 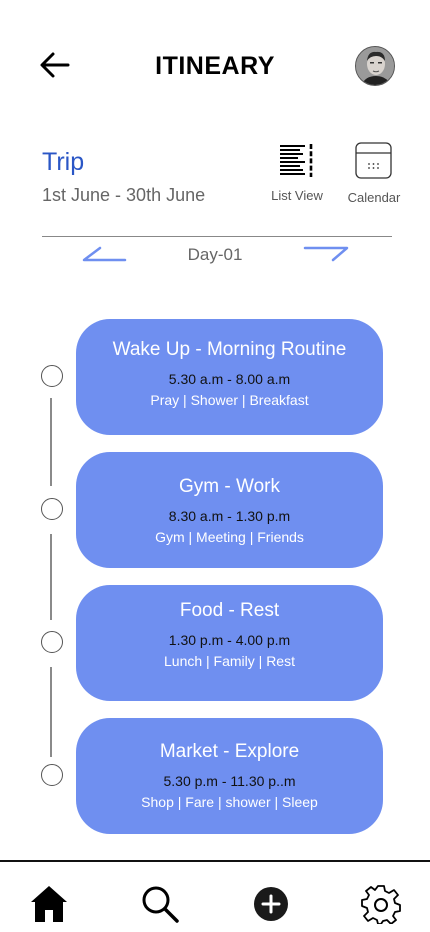 What do you see at coordinates (229, 400) in the screenshot?
I see `activity-tags: Pray | Shower | Breakfast` at bounding box center [229, 400].